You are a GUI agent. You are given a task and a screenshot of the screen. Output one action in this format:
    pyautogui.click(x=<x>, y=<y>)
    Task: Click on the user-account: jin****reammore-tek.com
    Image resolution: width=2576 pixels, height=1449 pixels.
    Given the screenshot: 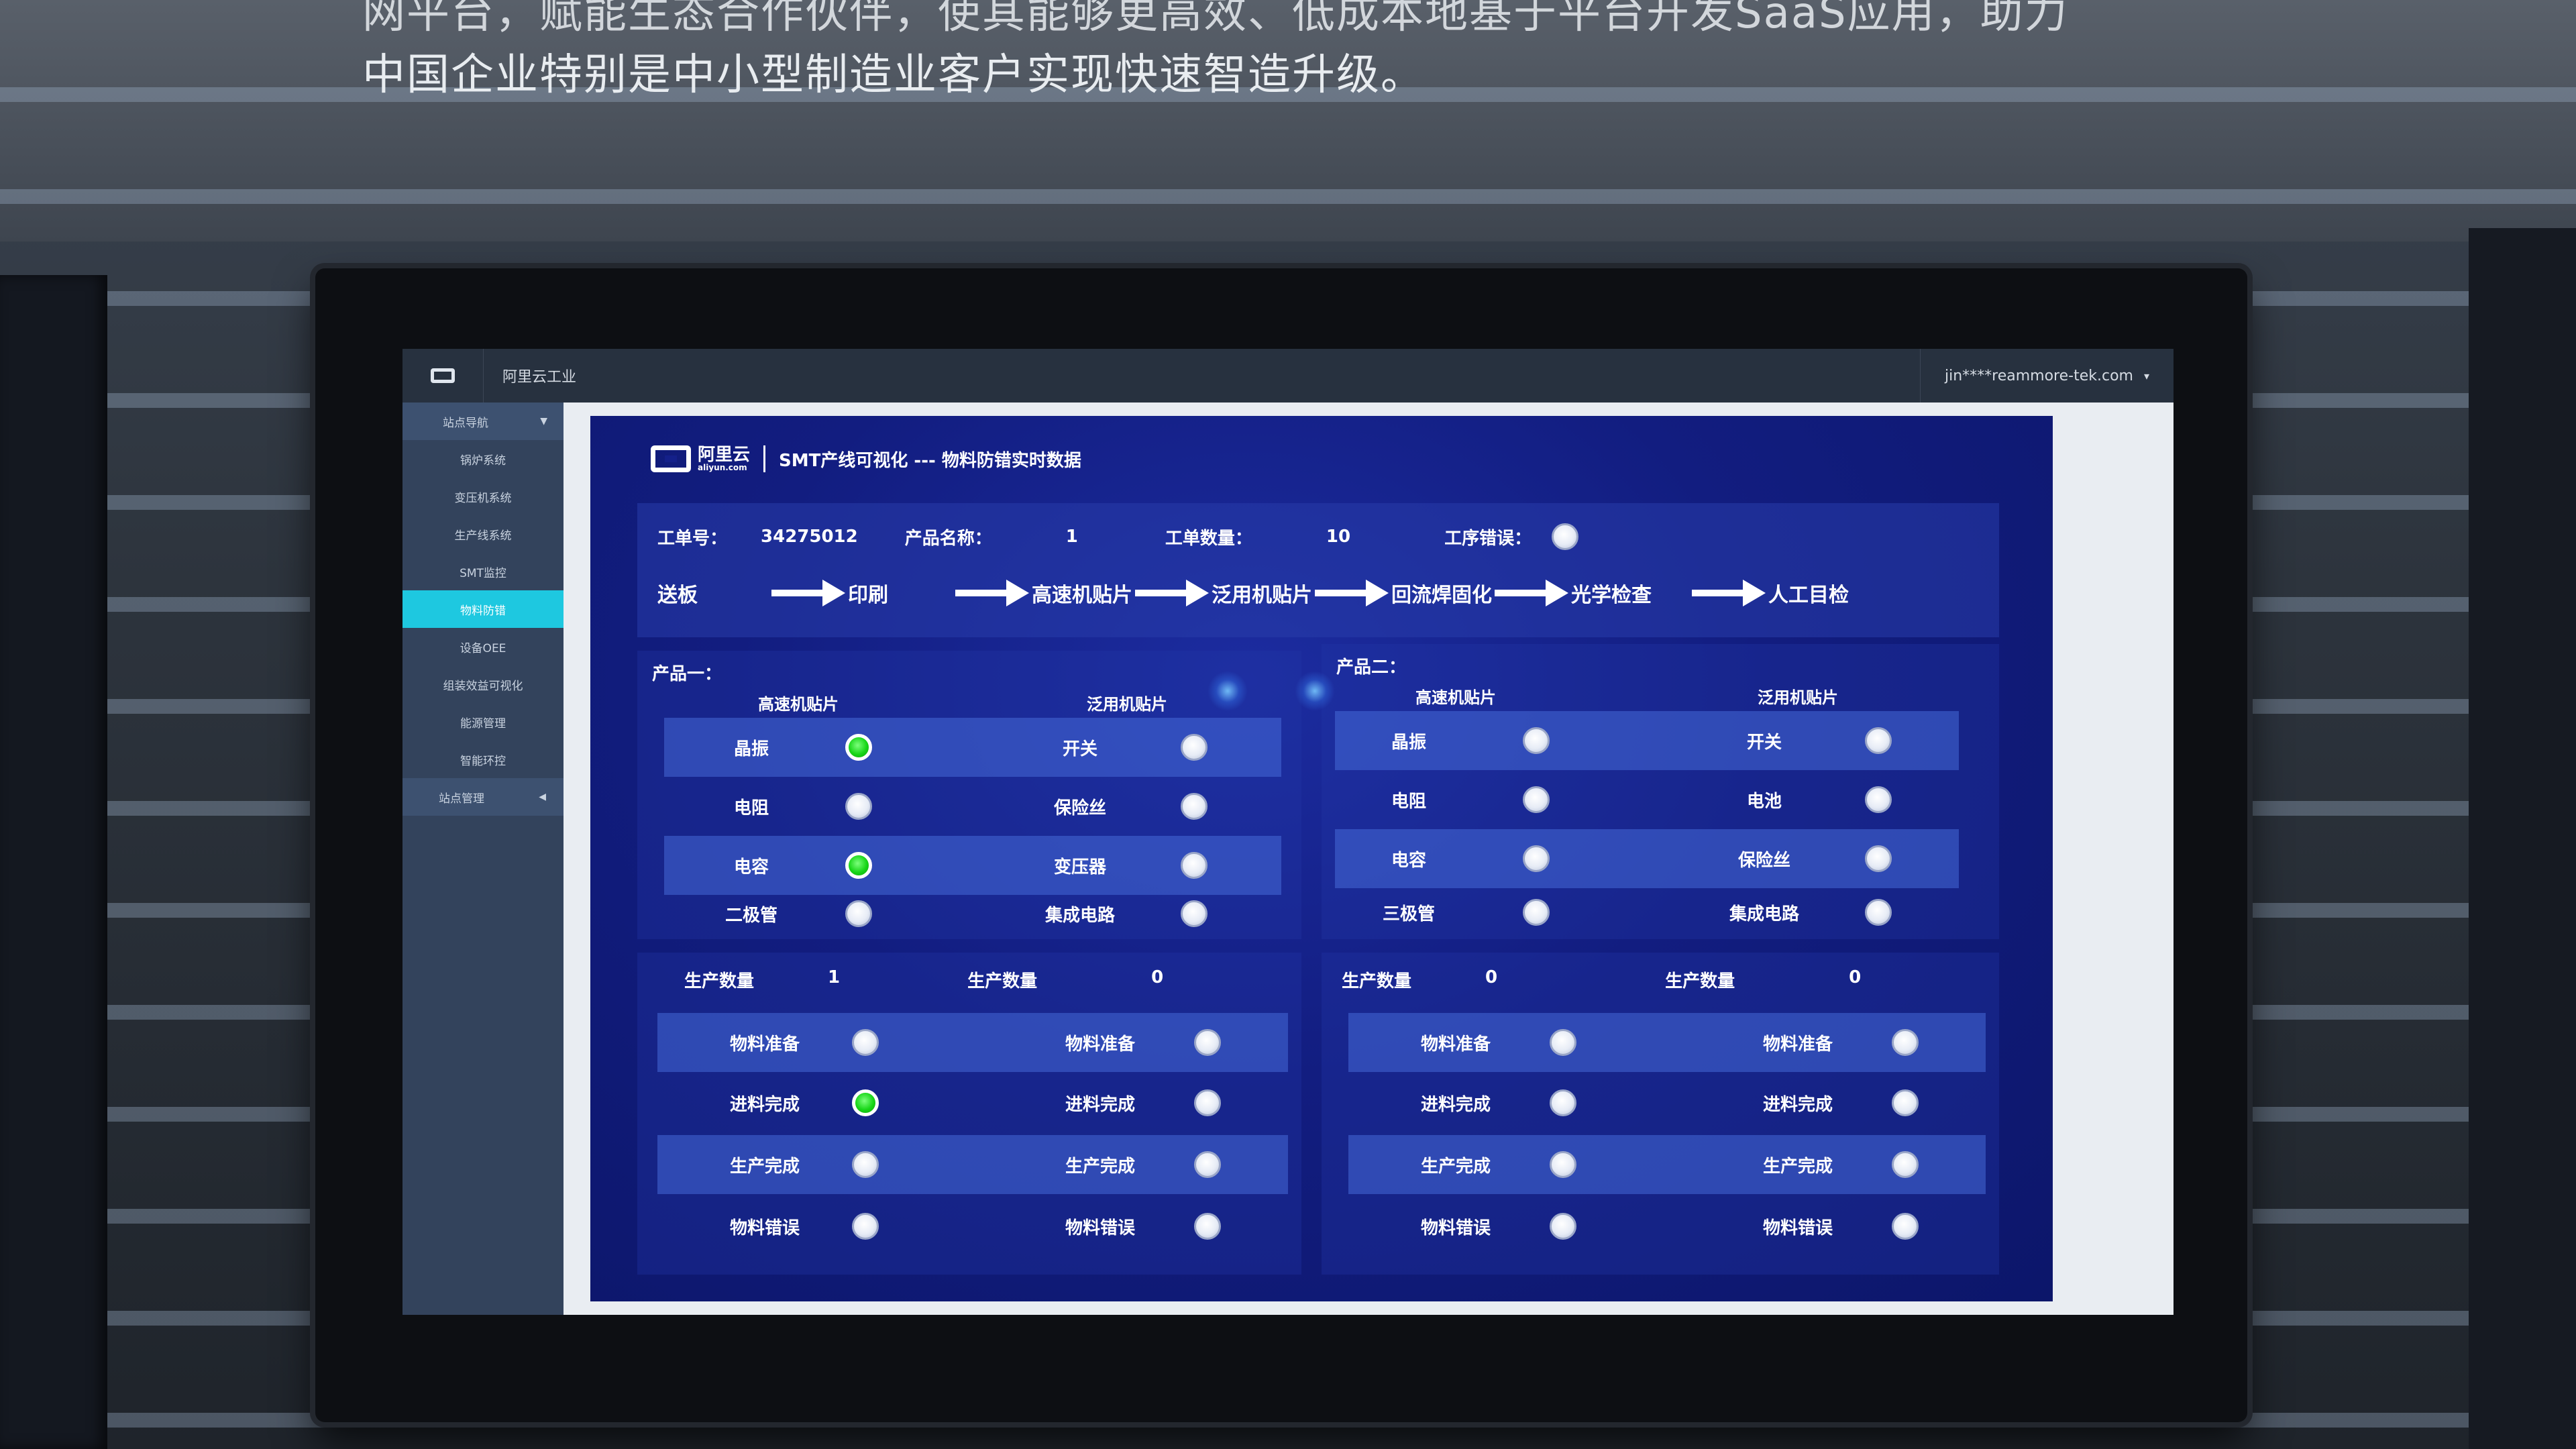 What is the action you would take?
    pyautogui.click(x=2038, y=375)
    